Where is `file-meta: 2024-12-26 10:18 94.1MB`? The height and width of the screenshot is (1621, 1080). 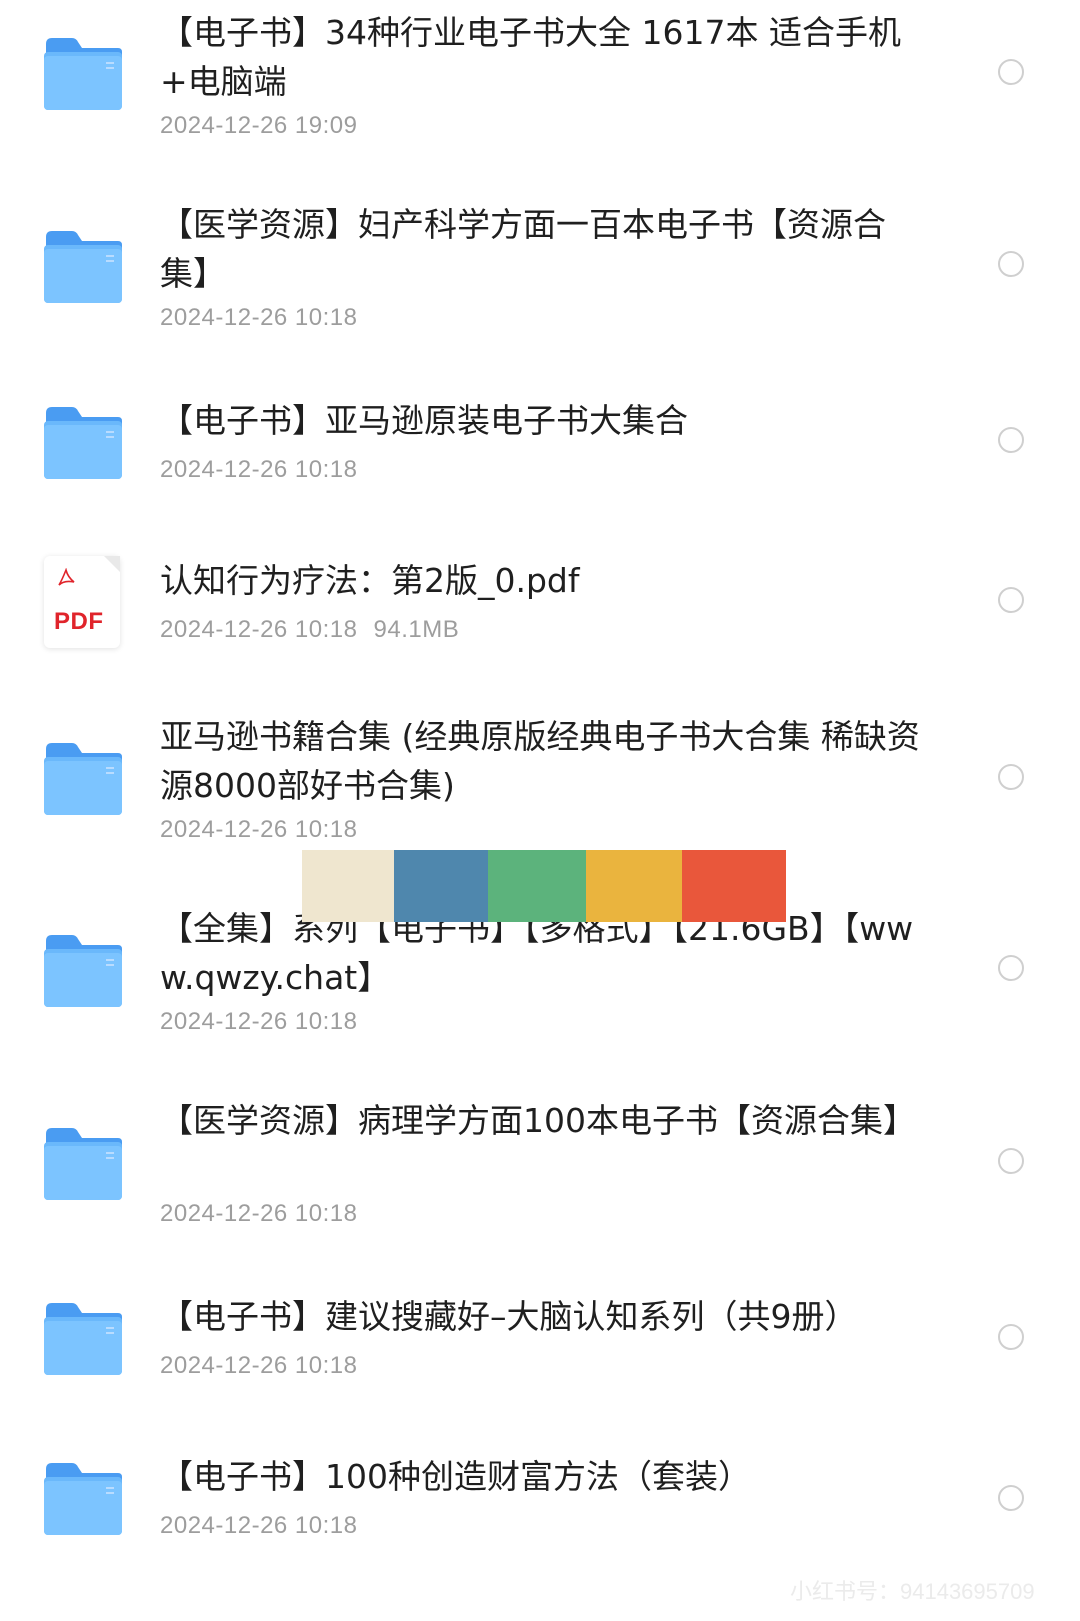 file-meta: 2024-12-26 10:18 94.1MB is located at coordinates (309, 630).